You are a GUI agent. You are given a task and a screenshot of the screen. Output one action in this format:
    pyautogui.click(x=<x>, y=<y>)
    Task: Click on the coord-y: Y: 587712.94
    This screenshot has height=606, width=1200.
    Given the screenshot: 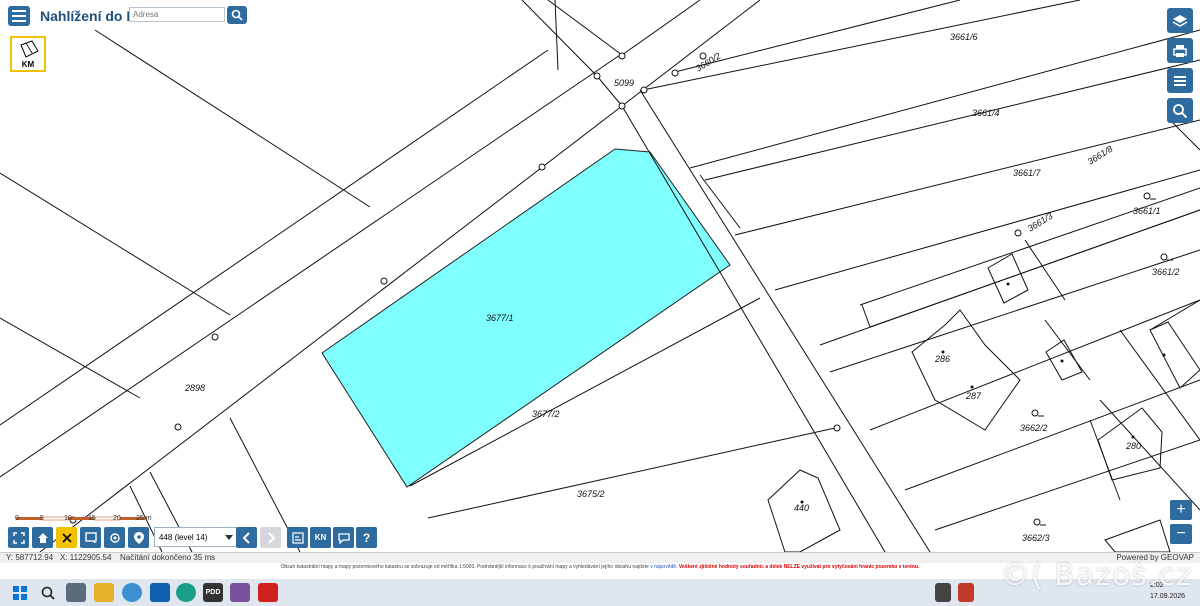 What is the action you would take?
    pyautogui.click(x=30, y=557)
    